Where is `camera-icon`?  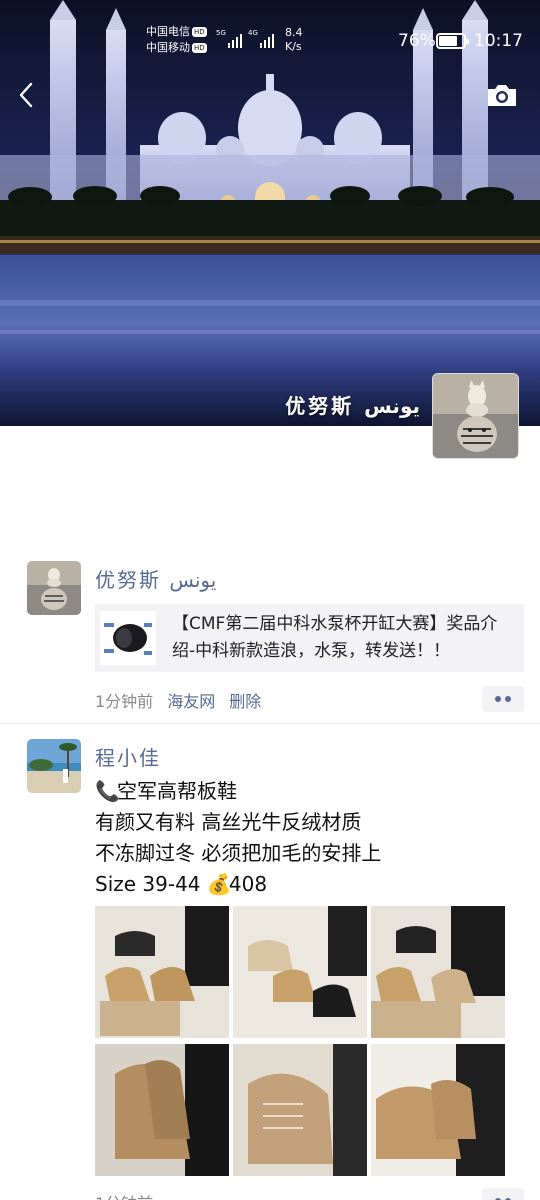
camera-icon is located at coordinates (502, 95).